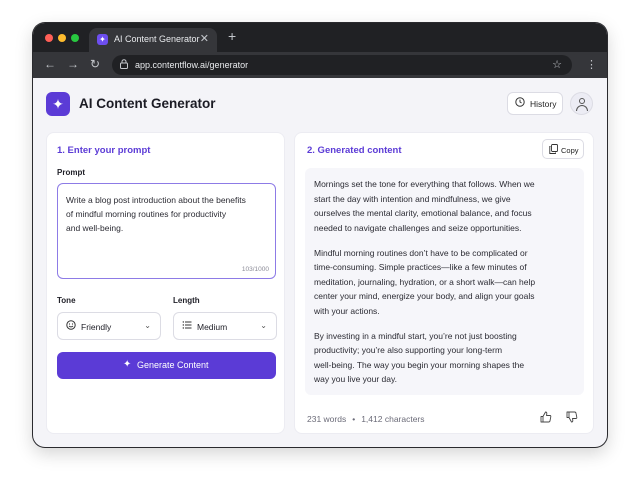 The height and width of the screenshot is (482, 640). I want to click on kebab-menu-icon: ⋮, so click(591, 64).